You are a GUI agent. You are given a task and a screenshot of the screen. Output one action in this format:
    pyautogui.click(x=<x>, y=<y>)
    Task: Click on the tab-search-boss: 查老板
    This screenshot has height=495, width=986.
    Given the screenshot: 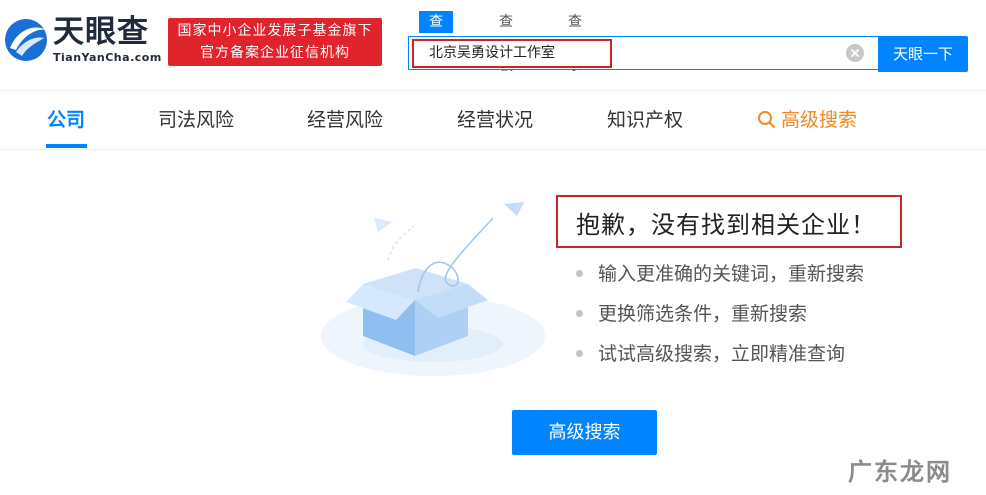 What is the action you would take?
    pyautogui.click(x=506, y=42)
    